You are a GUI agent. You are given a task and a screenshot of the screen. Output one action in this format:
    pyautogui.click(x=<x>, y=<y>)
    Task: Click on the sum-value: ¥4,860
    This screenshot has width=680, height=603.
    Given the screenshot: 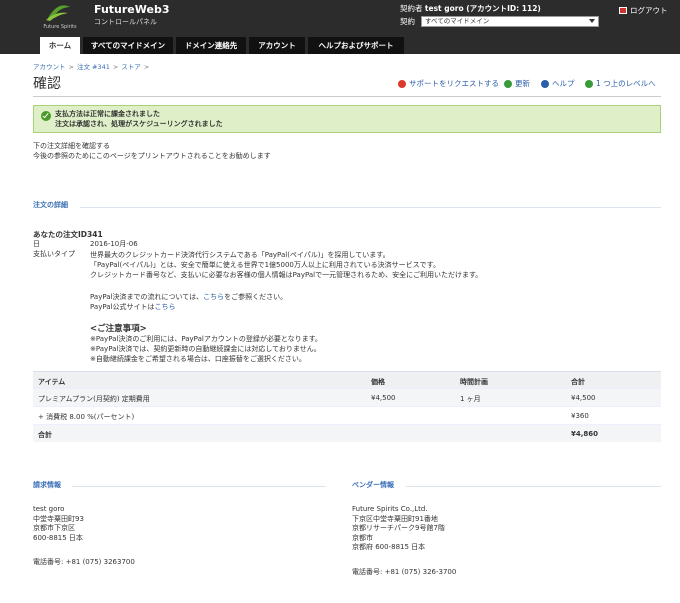 What is the action you would take?
    pyautogui.click(x=585, y=434)
    